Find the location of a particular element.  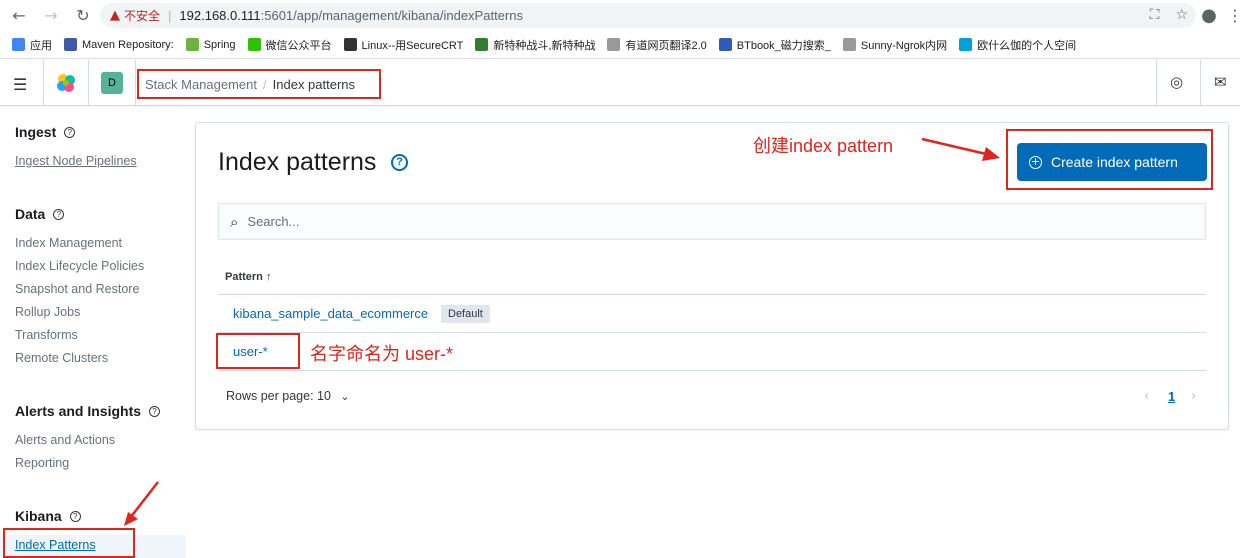

breadcrumb-index-patterns: Index patterns is located at coordinates (314, 84).